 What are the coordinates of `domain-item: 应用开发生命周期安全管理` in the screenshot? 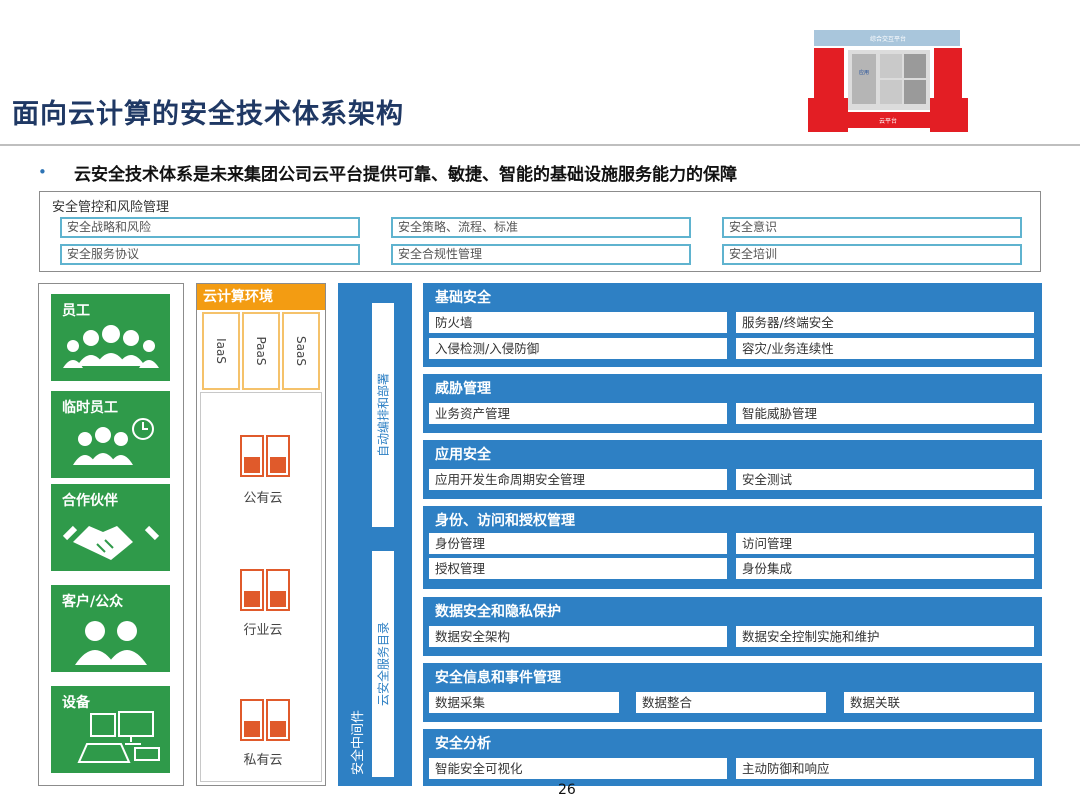 It's located at (578, 479).